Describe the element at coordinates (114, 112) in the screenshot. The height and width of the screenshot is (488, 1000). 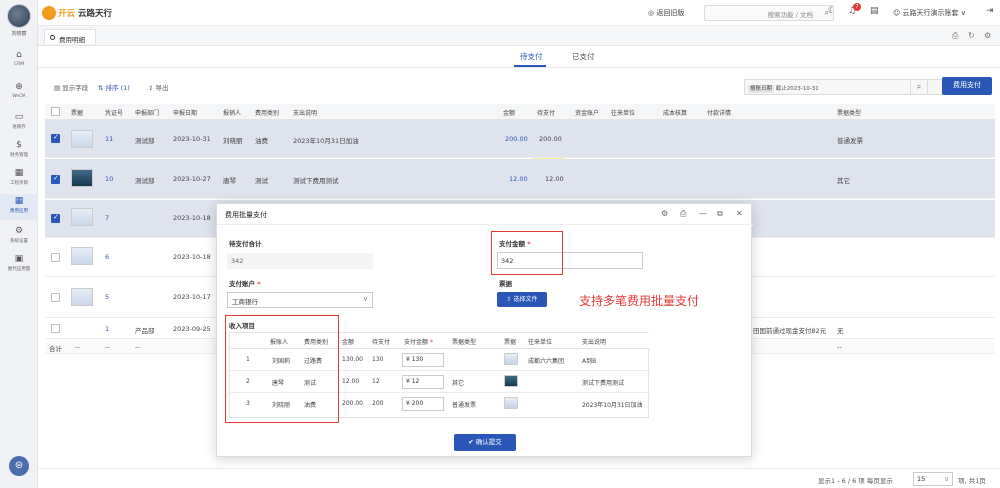
I see `col-voucher: 凭证号` at that location.